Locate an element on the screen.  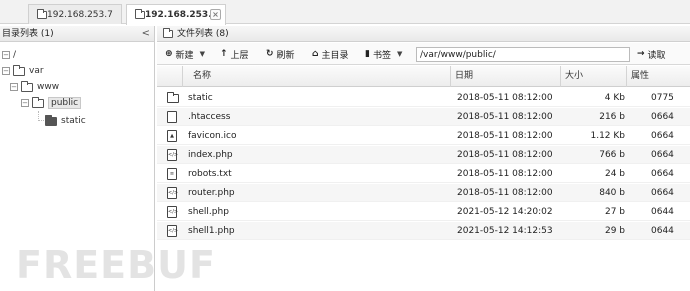
file-size: 1.12 Kb is located at coordinates (607, 136).